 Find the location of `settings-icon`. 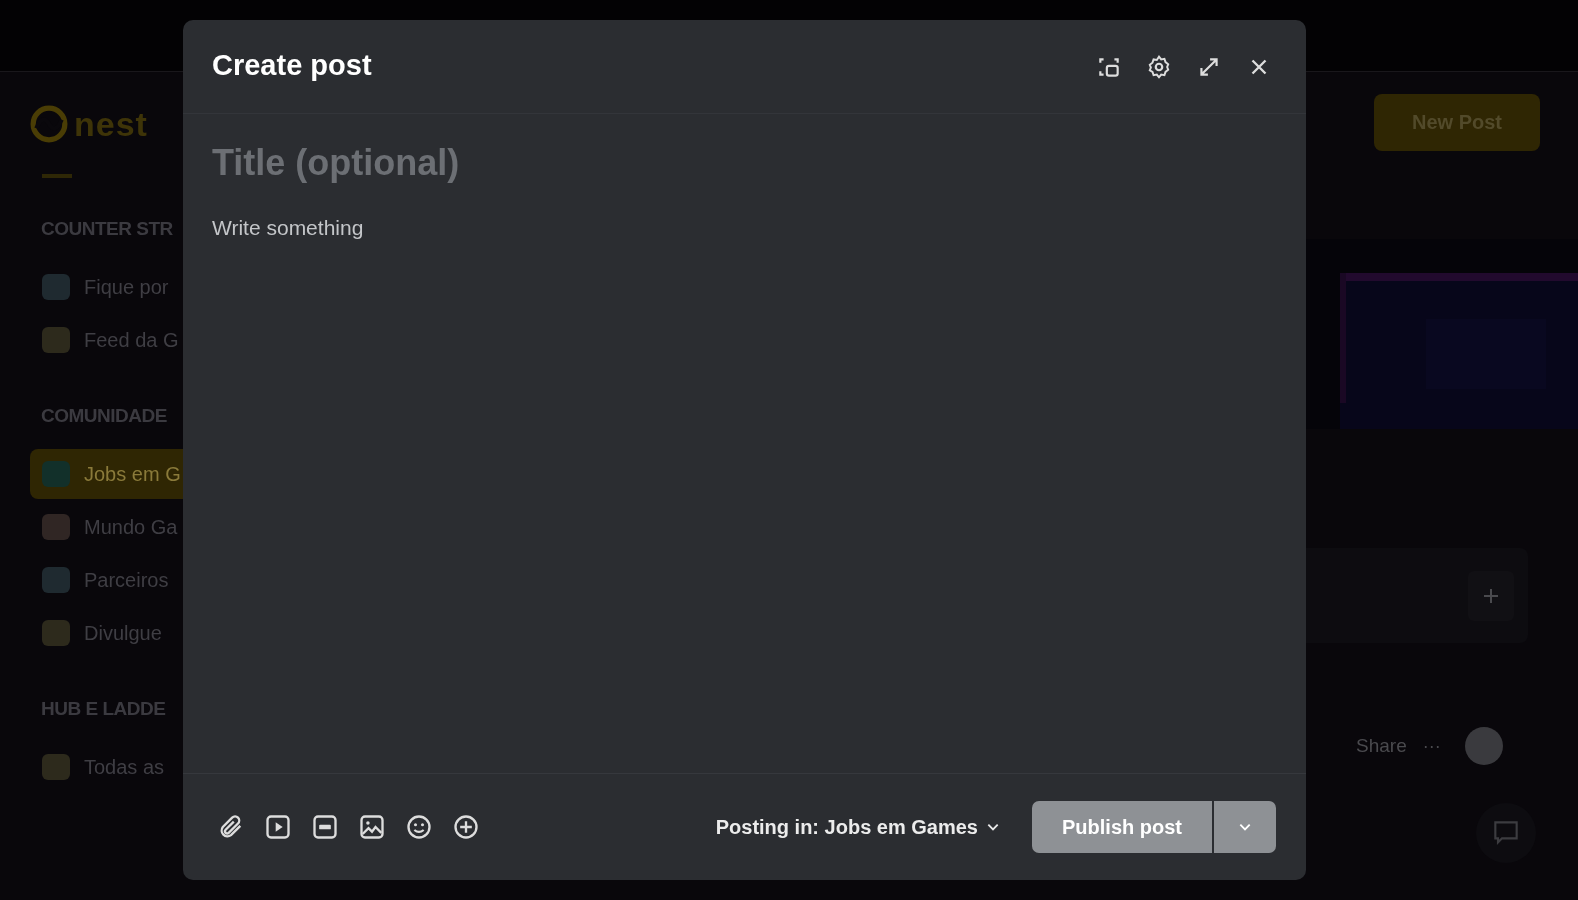

settings-icon is located at coordinates (1159, 66).